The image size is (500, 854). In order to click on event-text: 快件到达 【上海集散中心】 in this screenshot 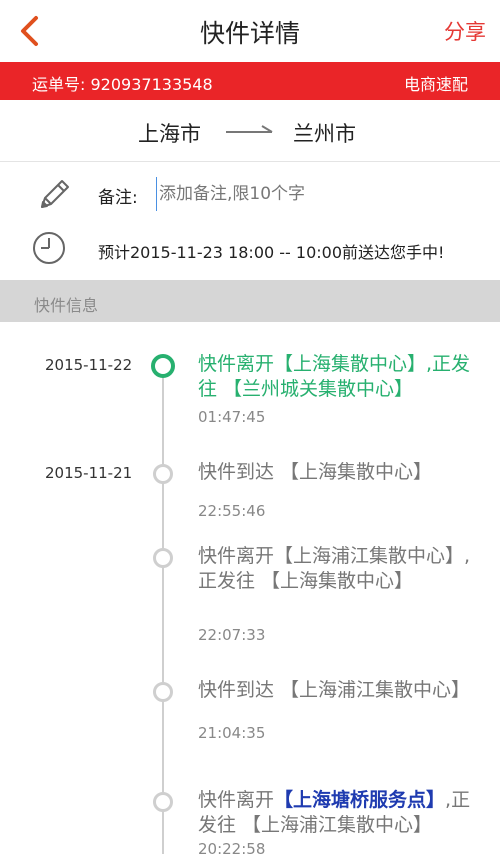, I will do `click(315, 472)`.